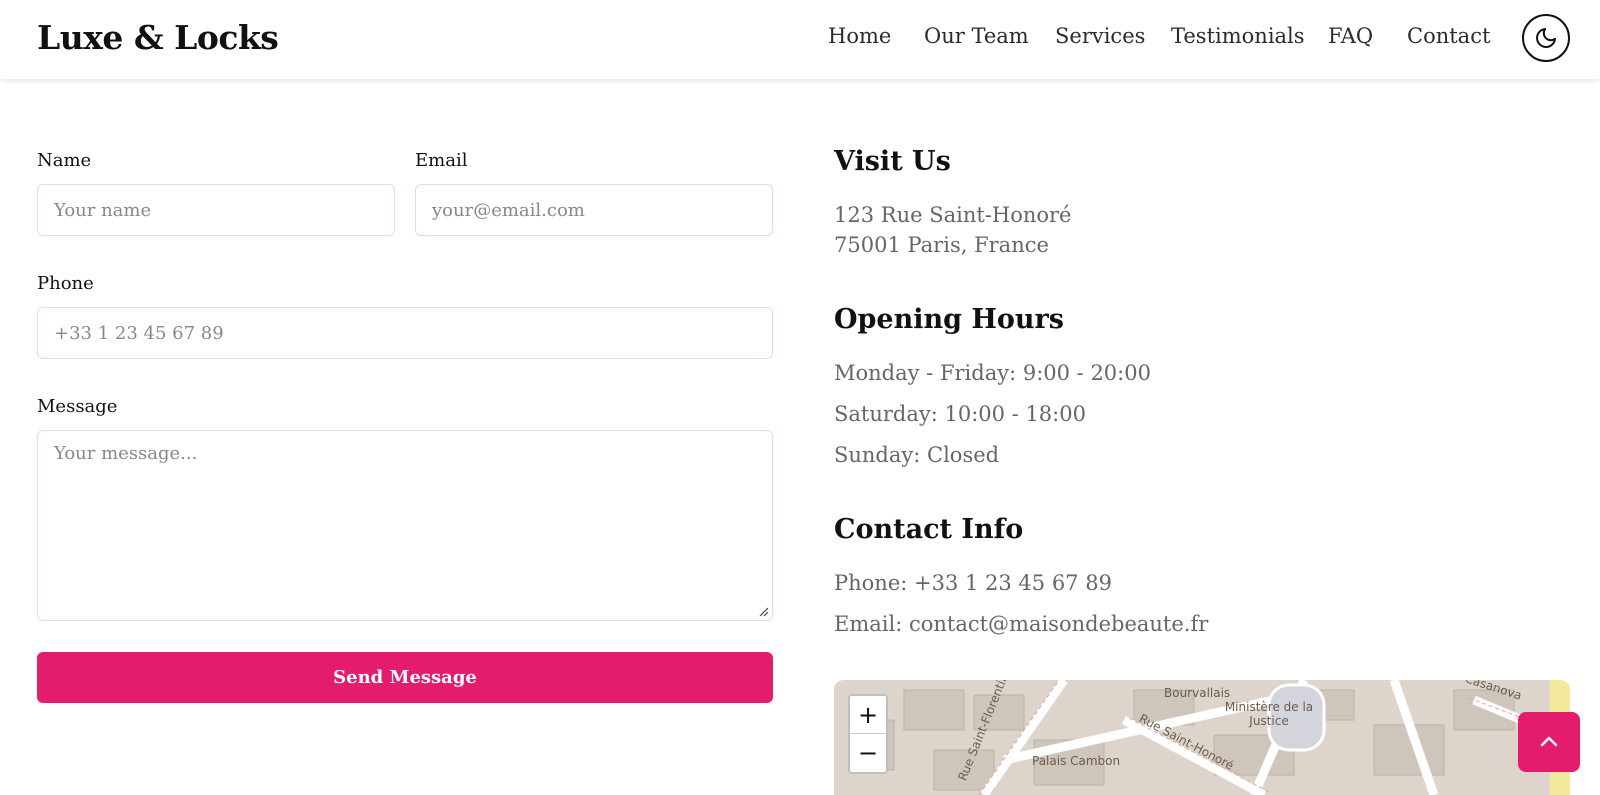  I want to click on visit-heading: Visit Us, so click(892, 161).